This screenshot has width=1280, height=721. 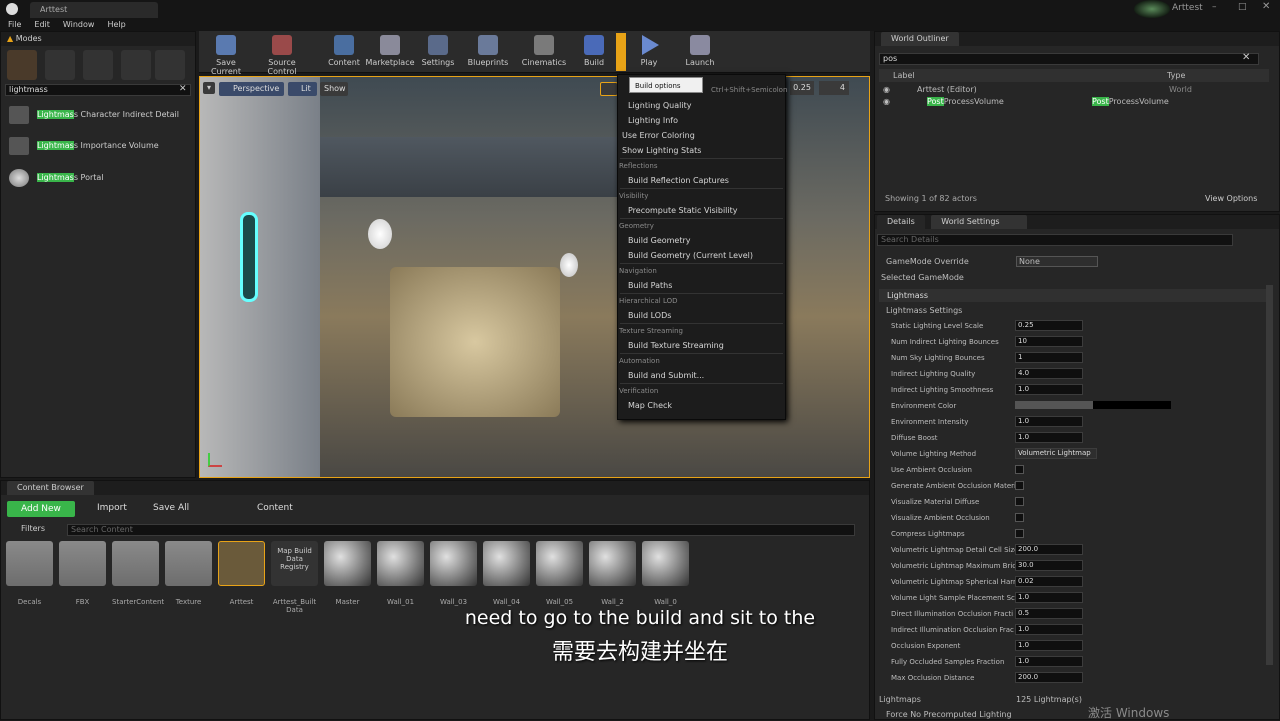 I want to click on foliage-mode-icon, so click(x=136, y=65).